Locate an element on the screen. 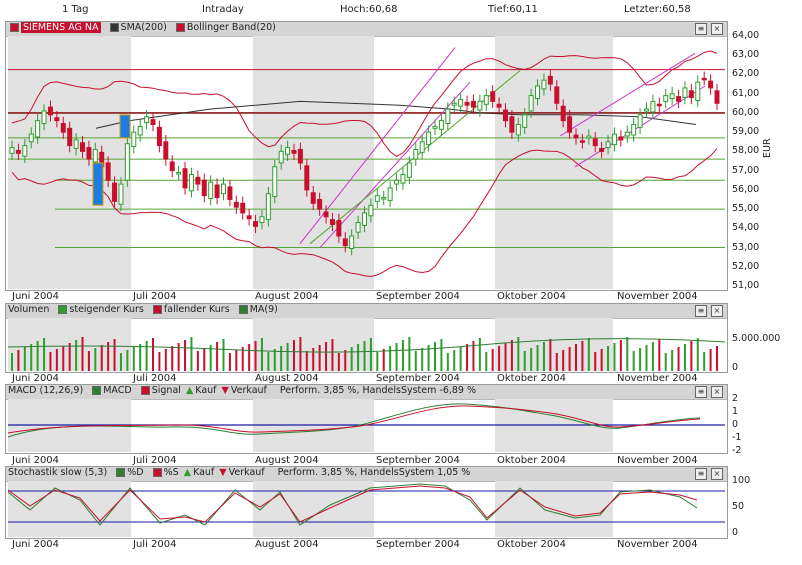  price-tick-label: 60,00 is located at coordinates (746, 112).